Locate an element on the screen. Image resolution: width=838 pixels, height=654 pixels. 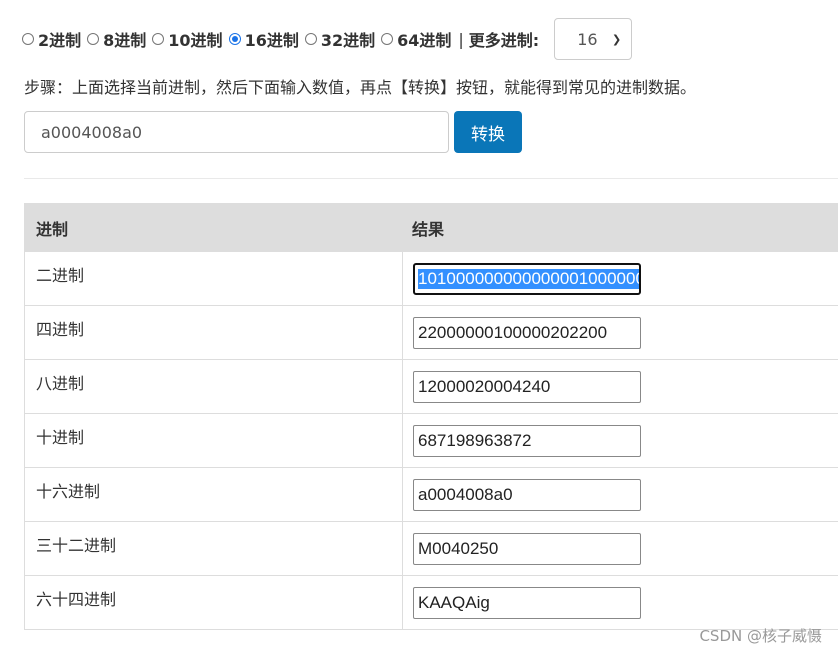
radix-name-cell: 六十四进制 is located at coordinates (214, 602).